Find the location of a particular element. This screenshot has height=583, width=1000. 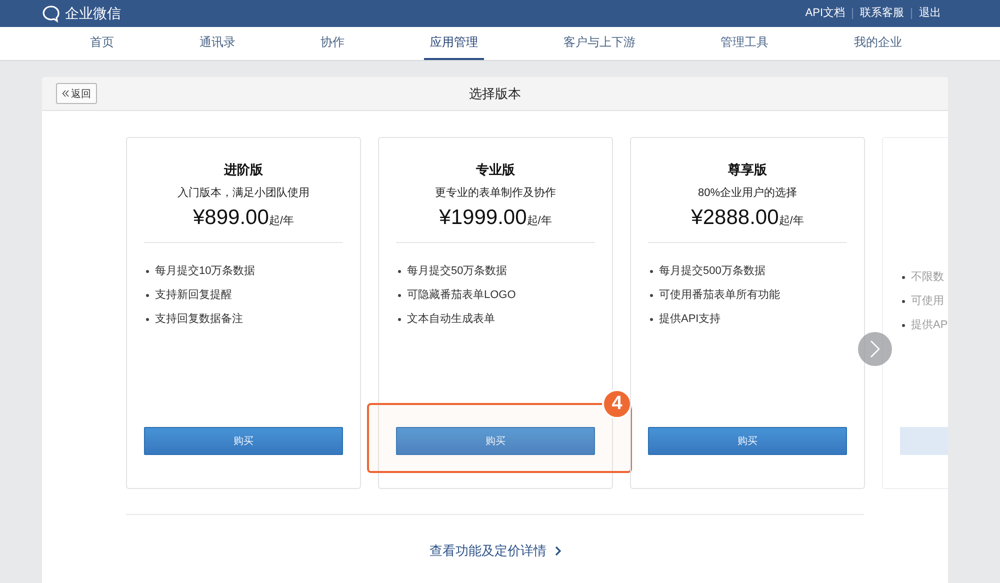

plan-name: 专业版 is located at coordinates (495, 170).